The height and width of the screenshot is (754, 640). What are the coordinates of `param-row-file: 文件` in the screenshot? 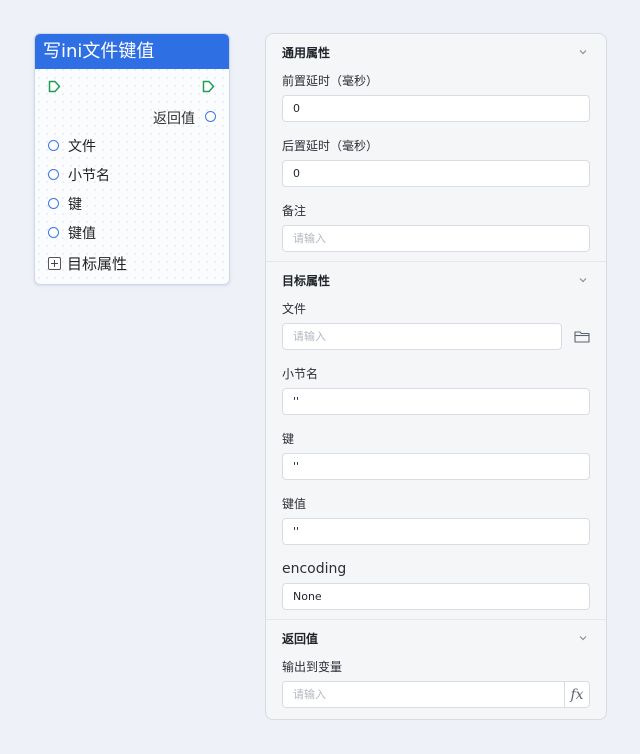 It's located at (132, 145).